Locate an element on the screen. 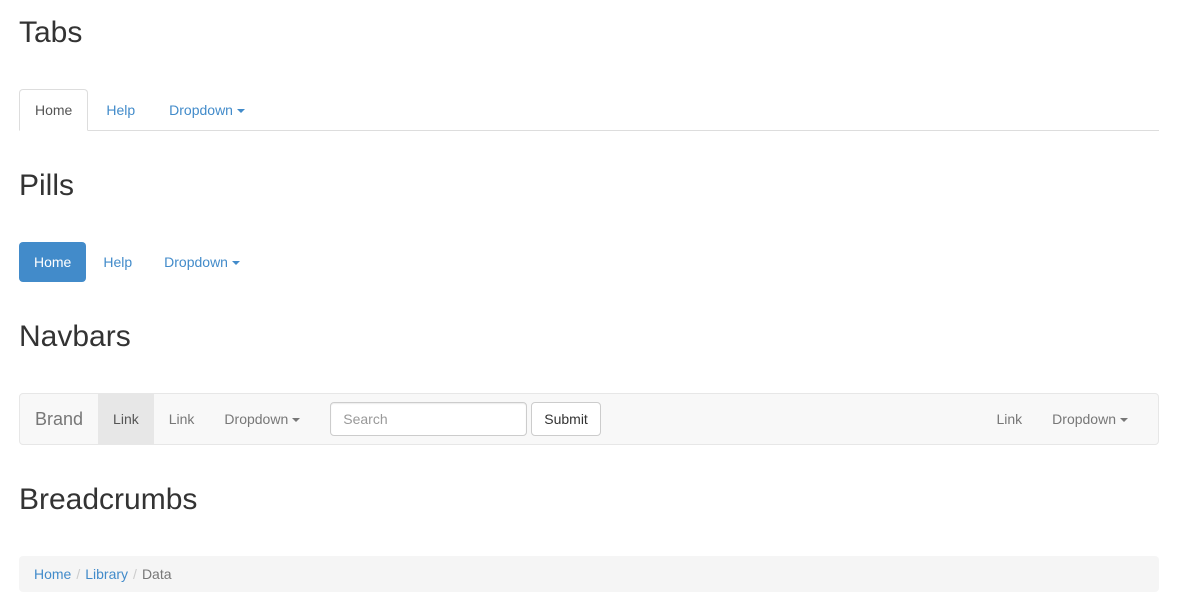  breadcrumb-item-library: Library is located at coordinates (106, 574).